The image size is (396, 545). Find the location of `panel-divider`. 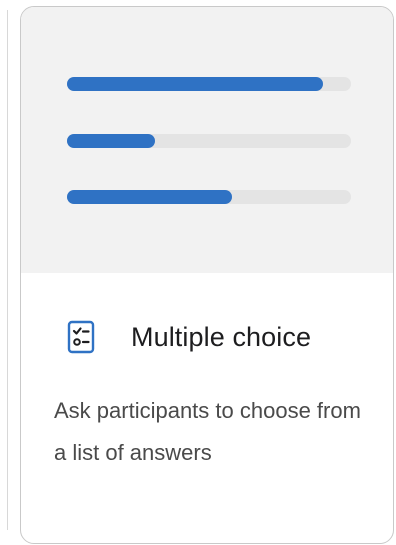

panel-divider is located at coordinates (7, 270).